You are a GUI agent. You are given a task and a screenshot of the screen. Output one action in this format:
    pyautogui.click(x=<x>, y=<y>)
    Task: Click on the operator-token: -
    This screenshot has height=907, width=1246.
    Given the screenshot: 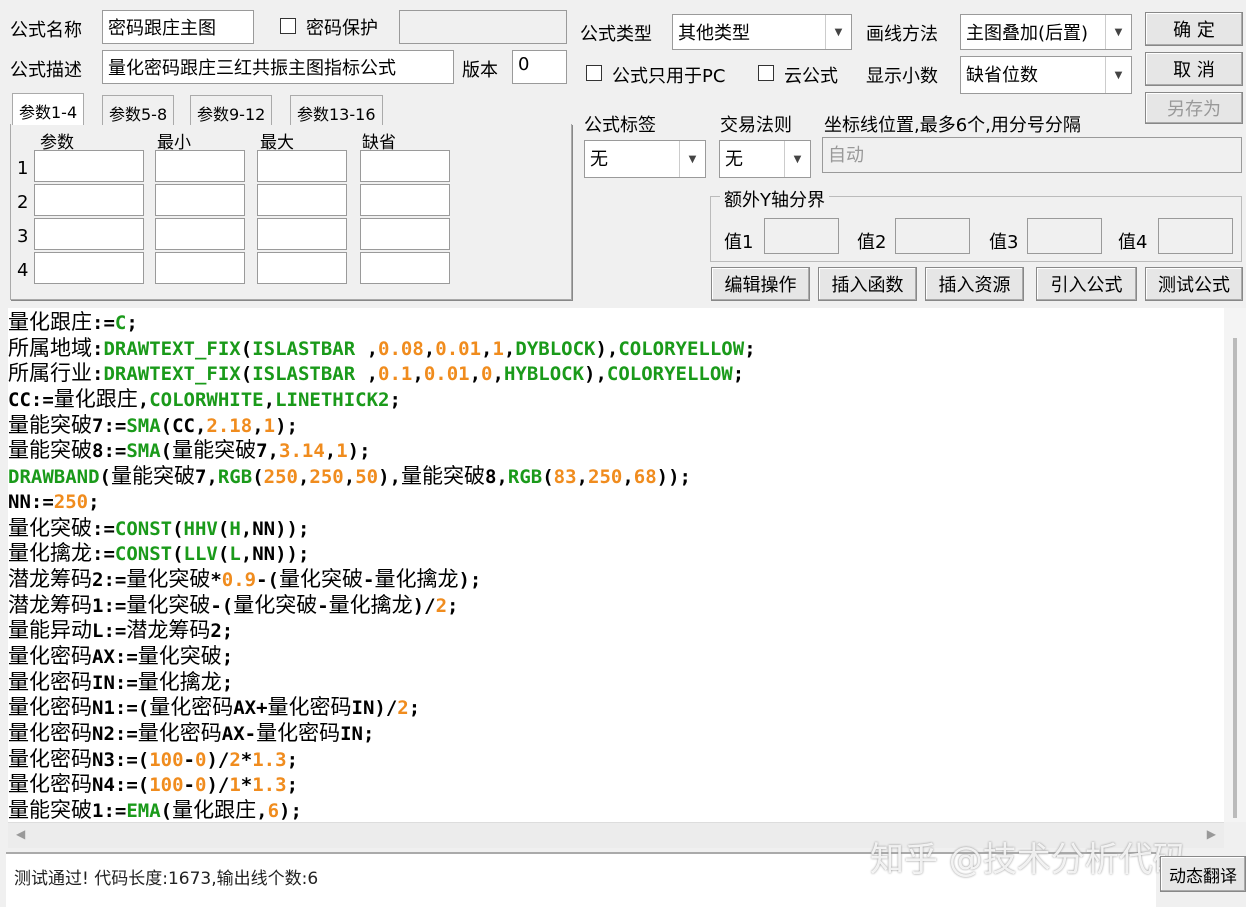 What is the action you would take?
    pyautogui.click(x=369, y=579)
    